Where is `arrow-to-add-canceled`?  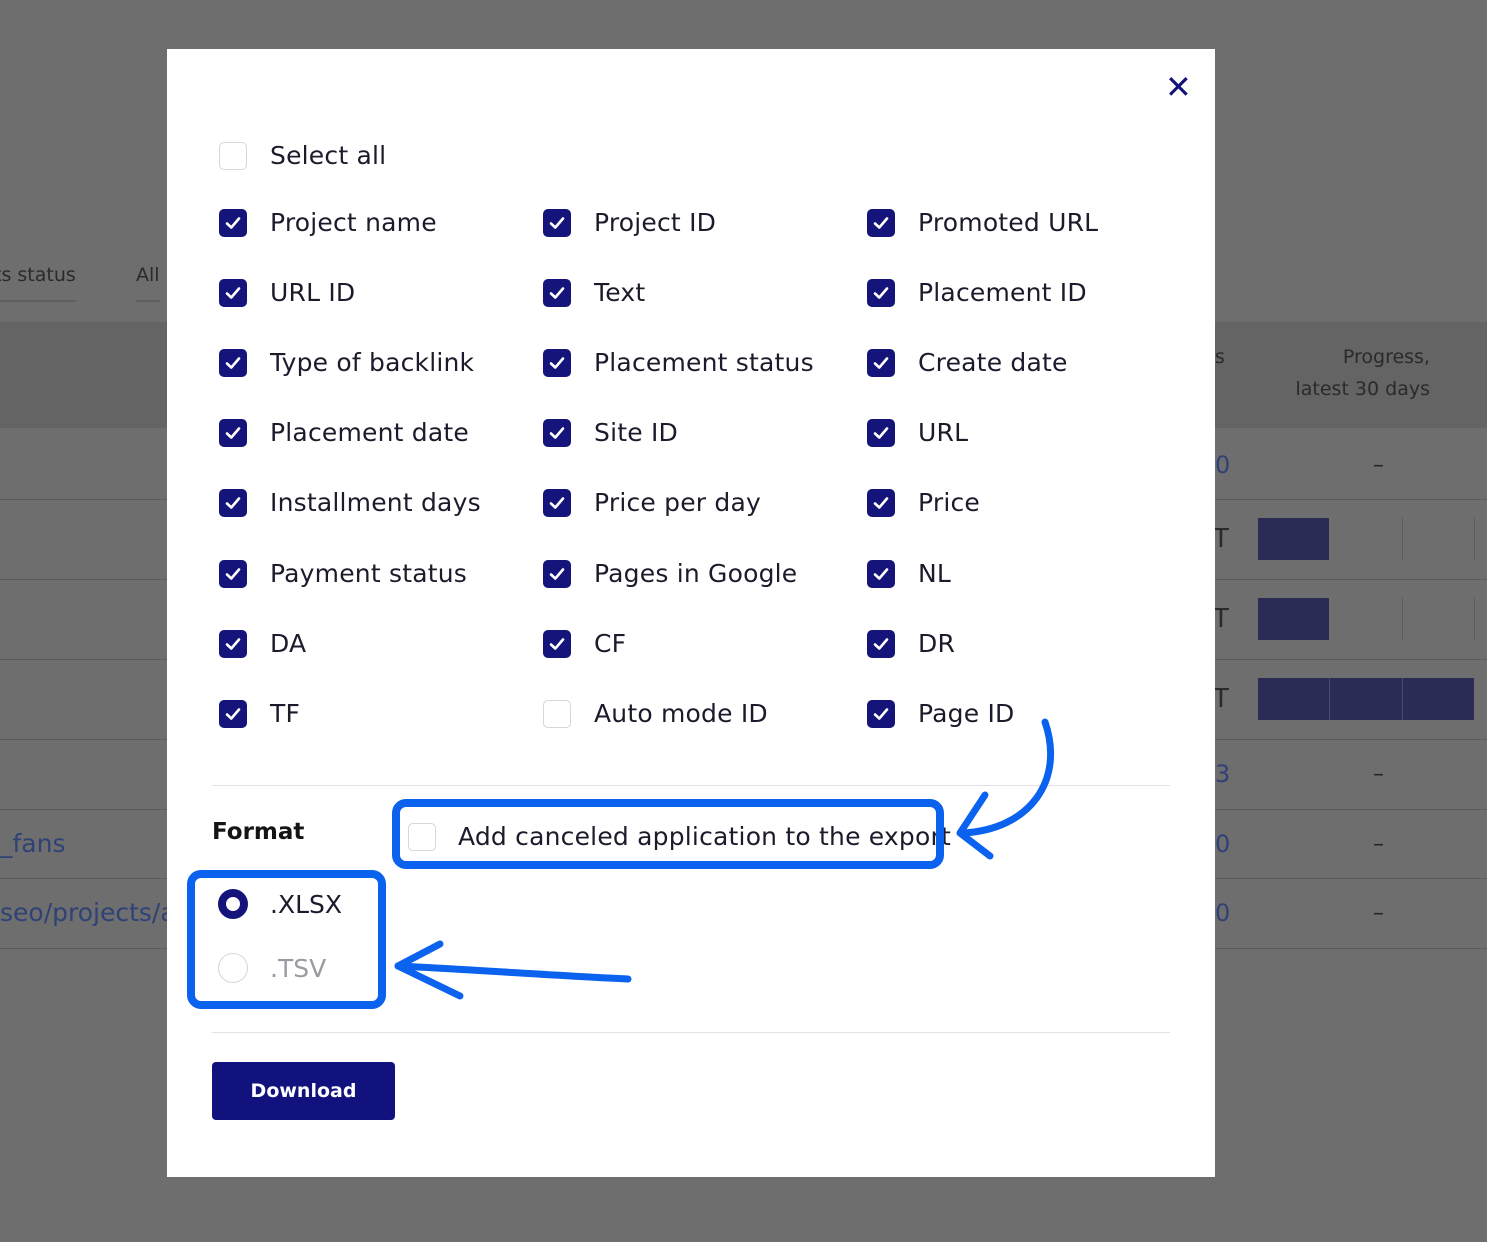
arrow-to-add-canceled is located at coordinates (1006, 777).